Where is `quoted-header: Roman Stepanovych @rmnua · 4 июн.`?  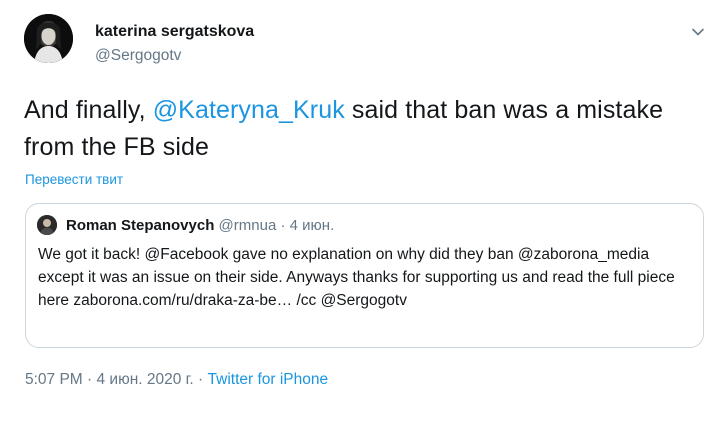 quoted-header: Roman Stepanovych @rmnua · 4 июн. is located at coordinates (200, 225).